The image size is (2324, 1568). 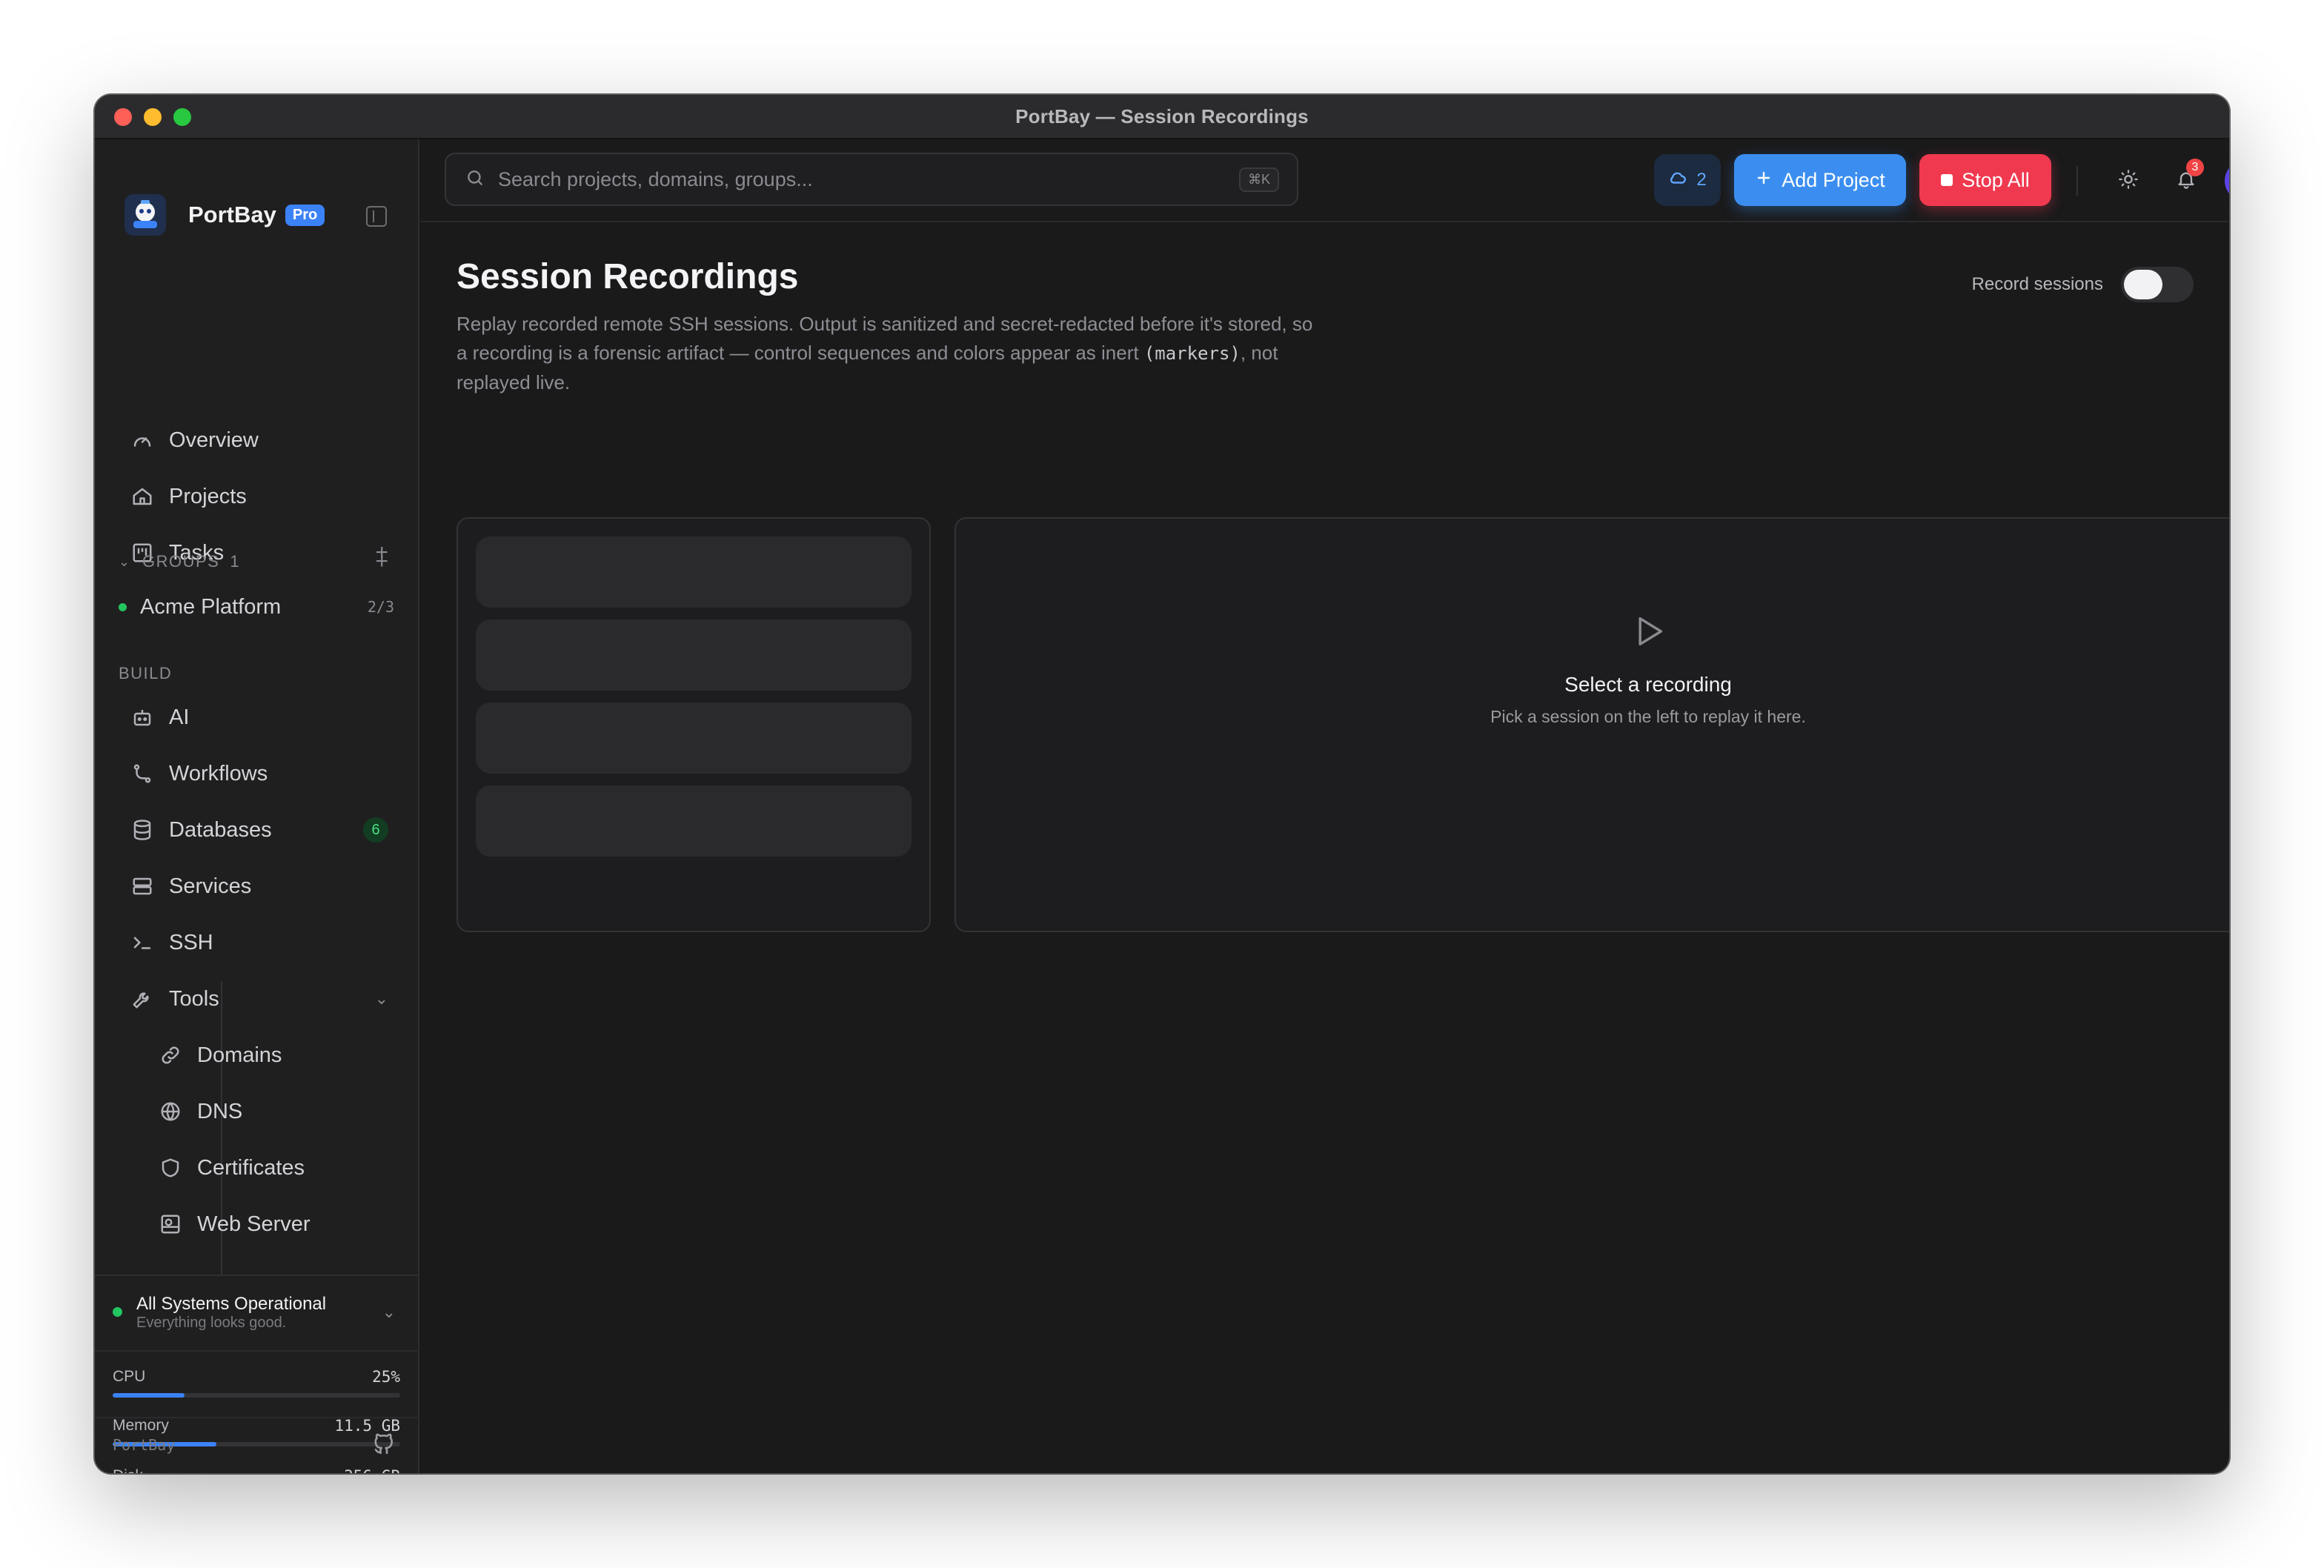 I want to click on page-title: Session Recordings, so click(x=627, y=276).